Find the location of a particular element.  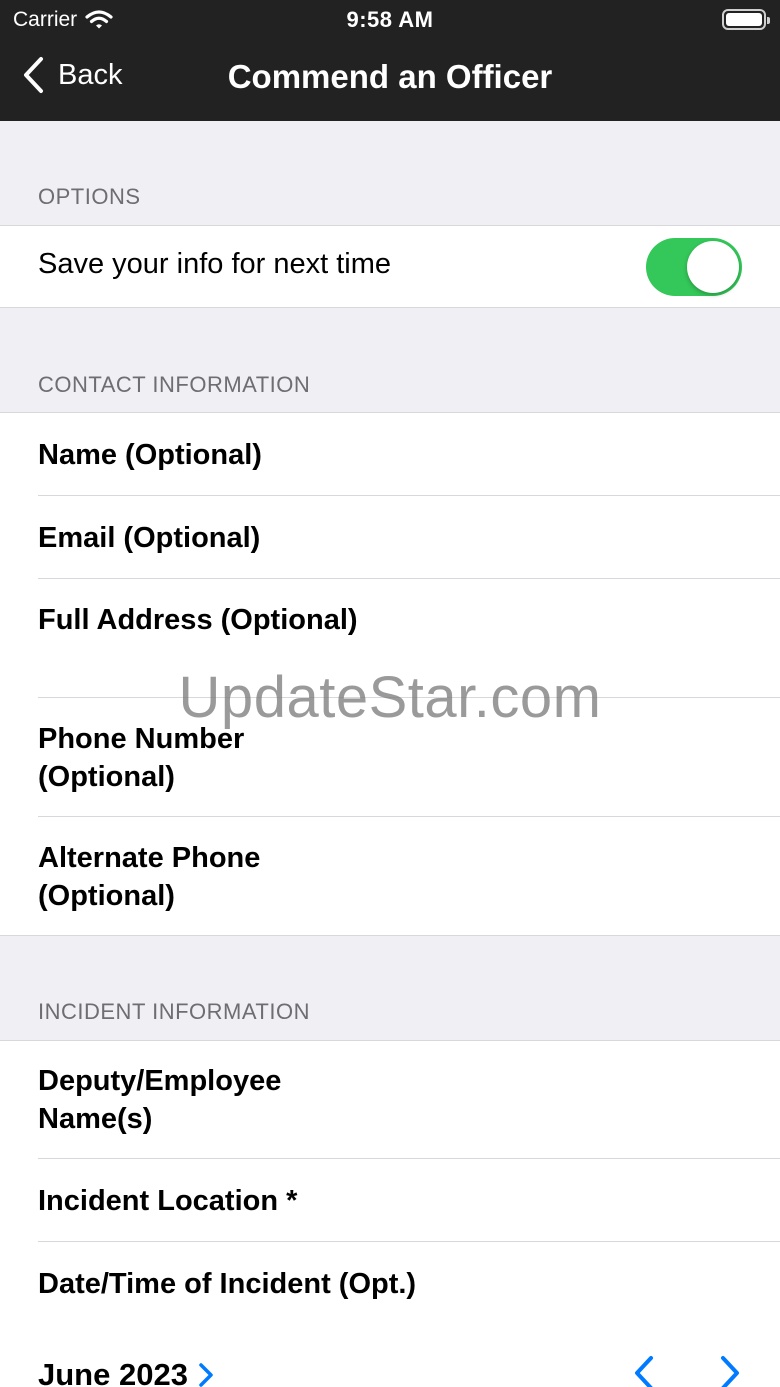

name-field-label: Name (Optional) is located at coordinates (150, 455).